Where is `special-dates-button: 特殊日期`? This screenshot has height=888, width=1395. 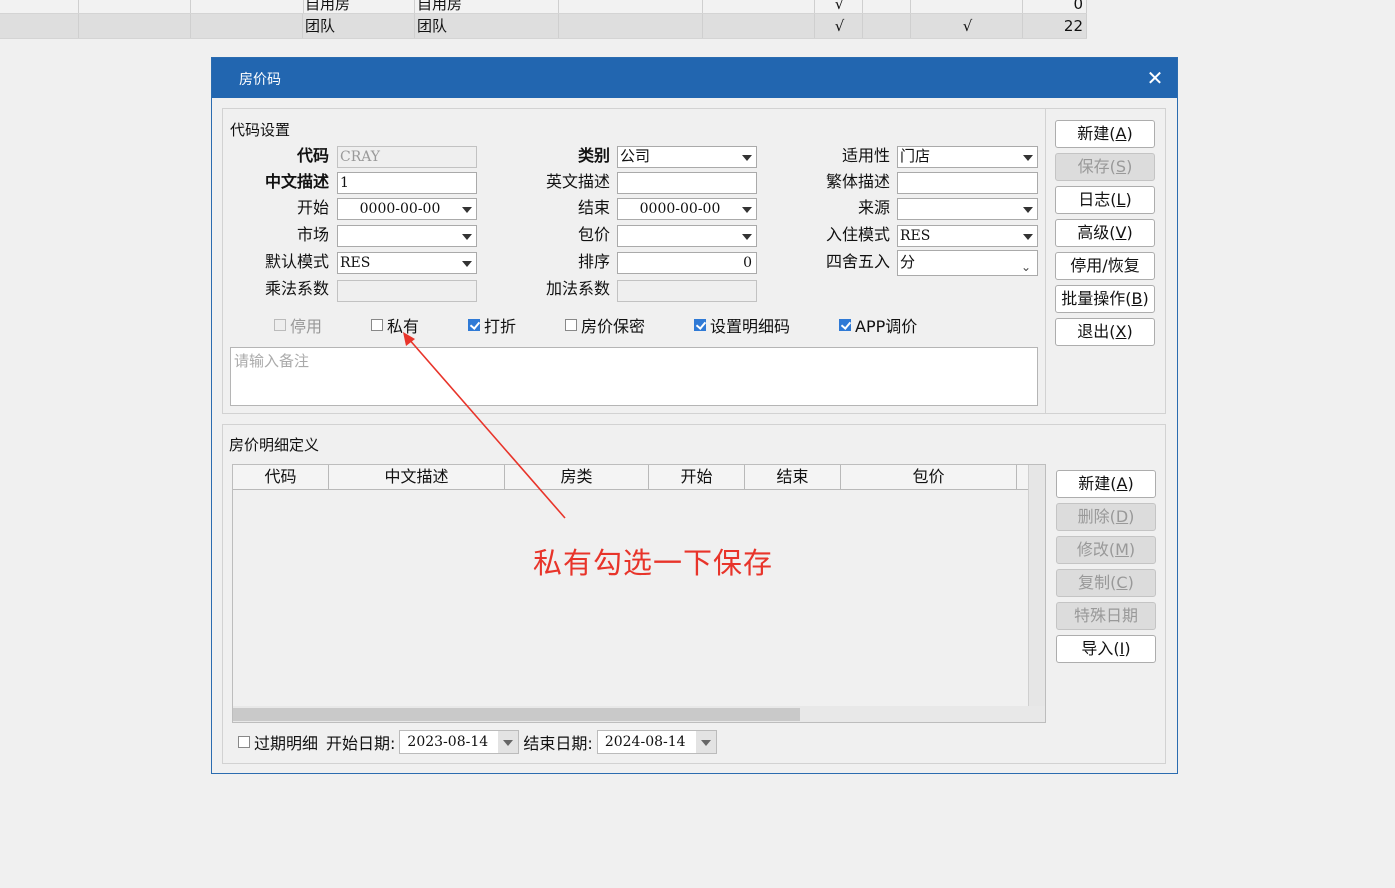 special-dates-button: 特殊日期 is located at coordinates (1106, 616).